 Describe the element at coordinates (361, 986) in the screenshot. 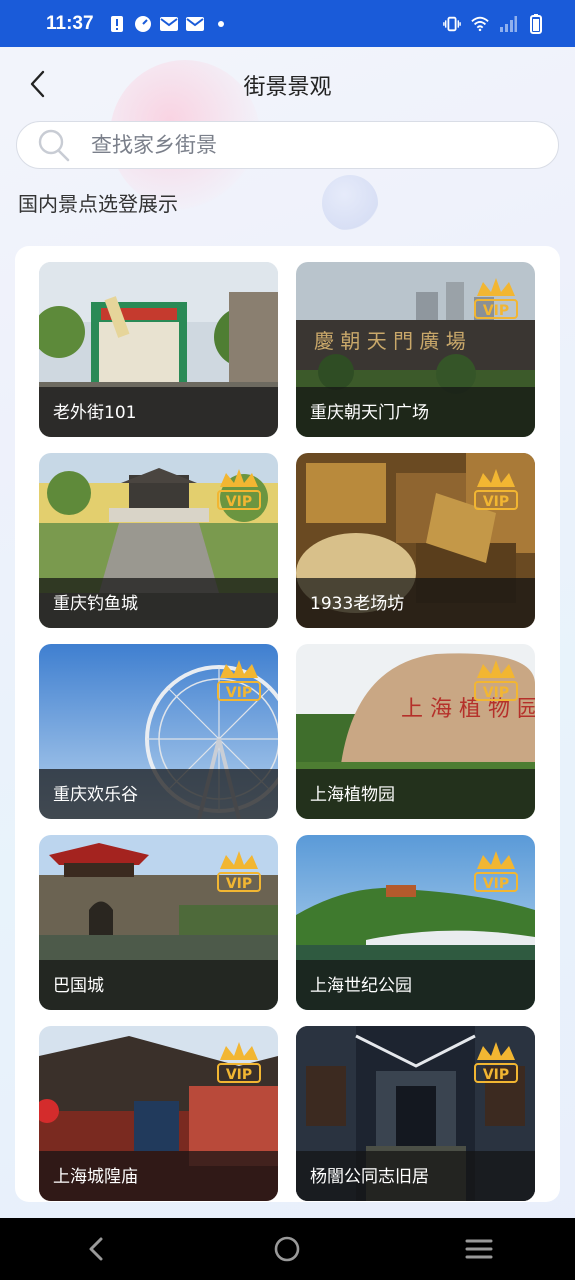

I see `spot-name: 上海世纪公园` at that location.